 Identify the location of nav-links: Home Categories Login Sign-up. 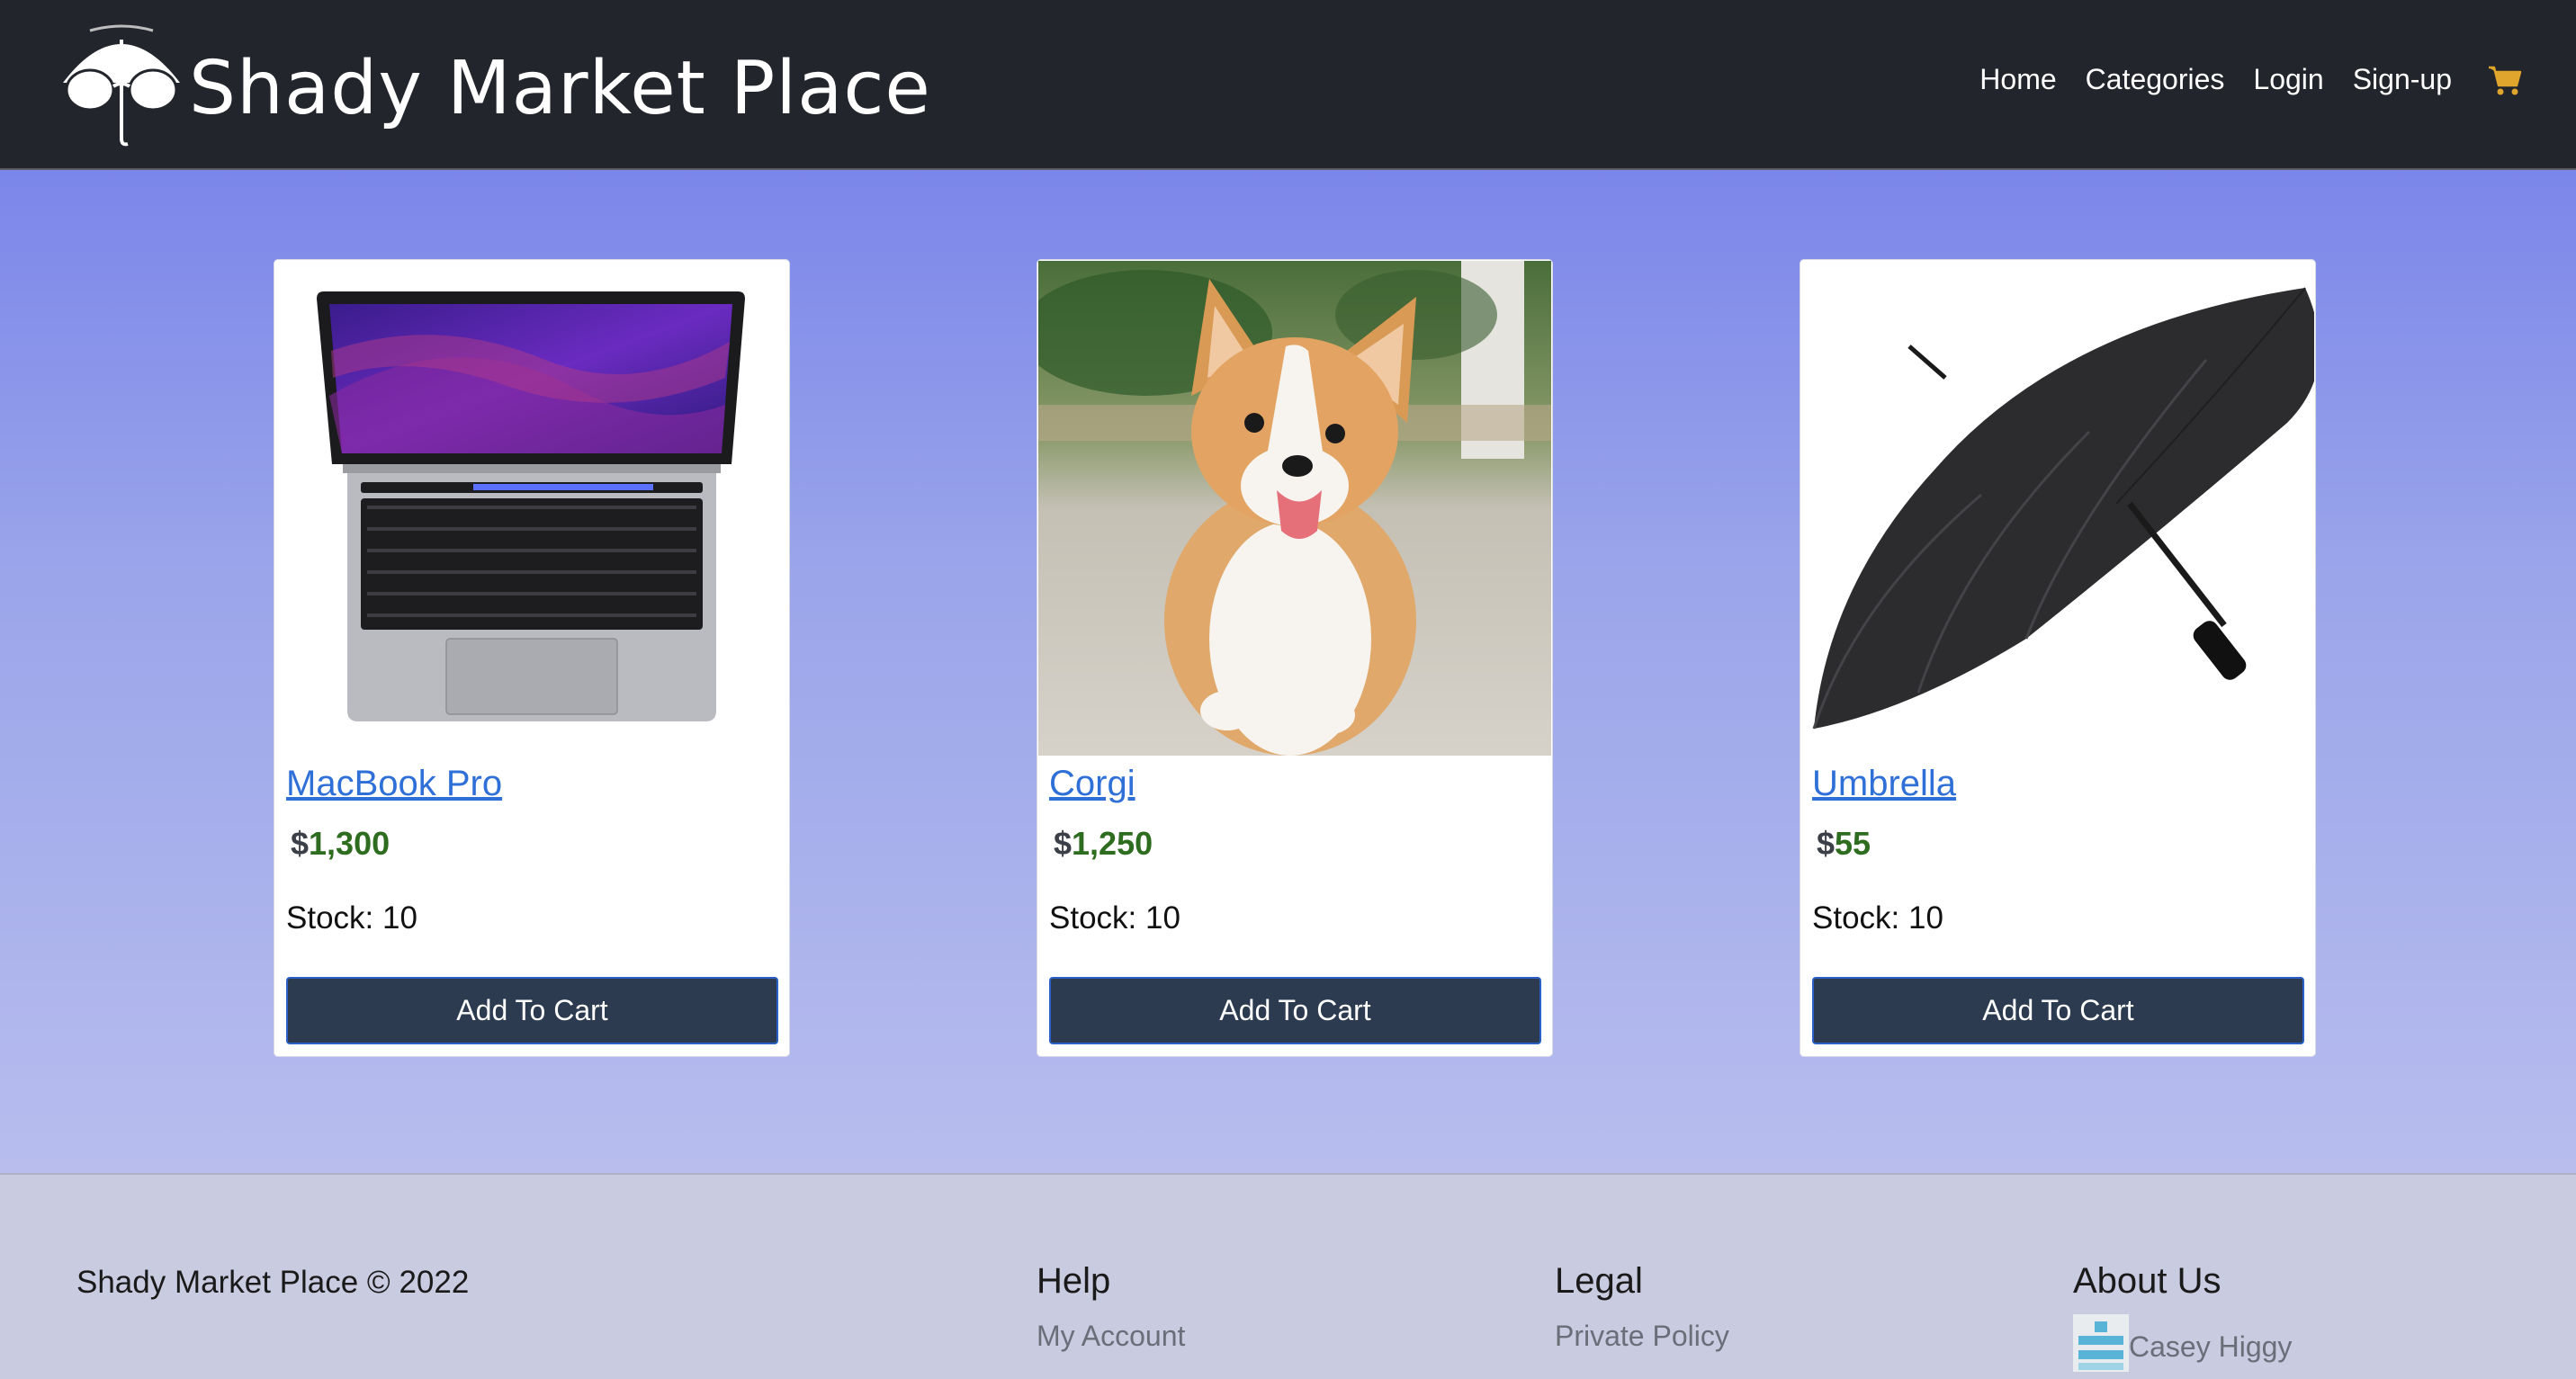
(2236, 79).